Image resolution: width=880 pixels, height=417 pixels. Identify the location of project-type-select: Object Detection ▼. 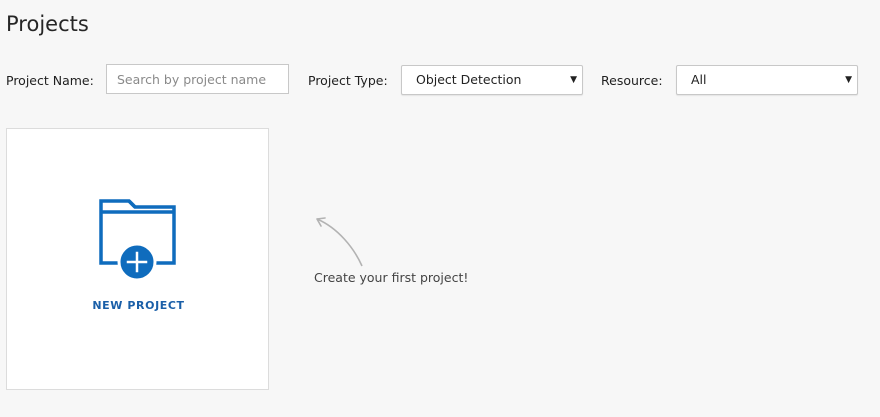
(492, 80).